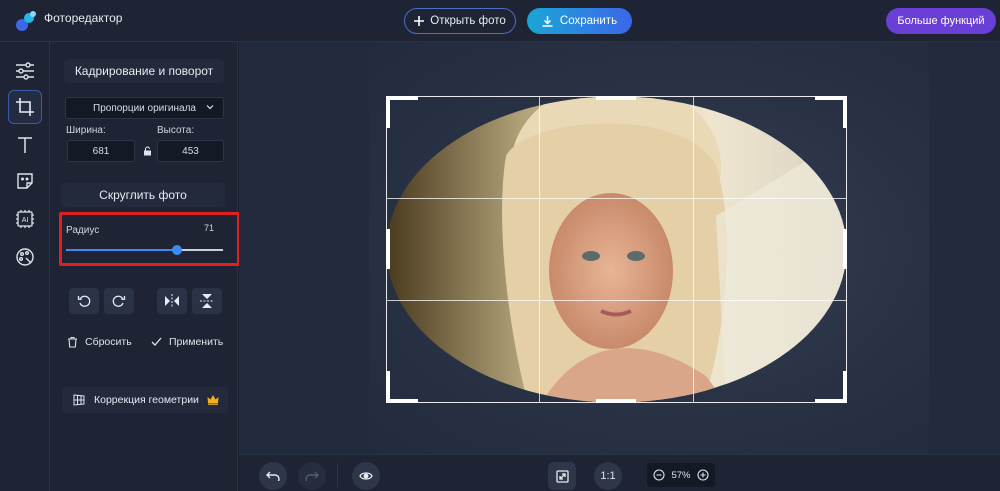 The height and width of the screenshot is (491, 1000). I want to click on fit-screen-button, so click(562, 476).